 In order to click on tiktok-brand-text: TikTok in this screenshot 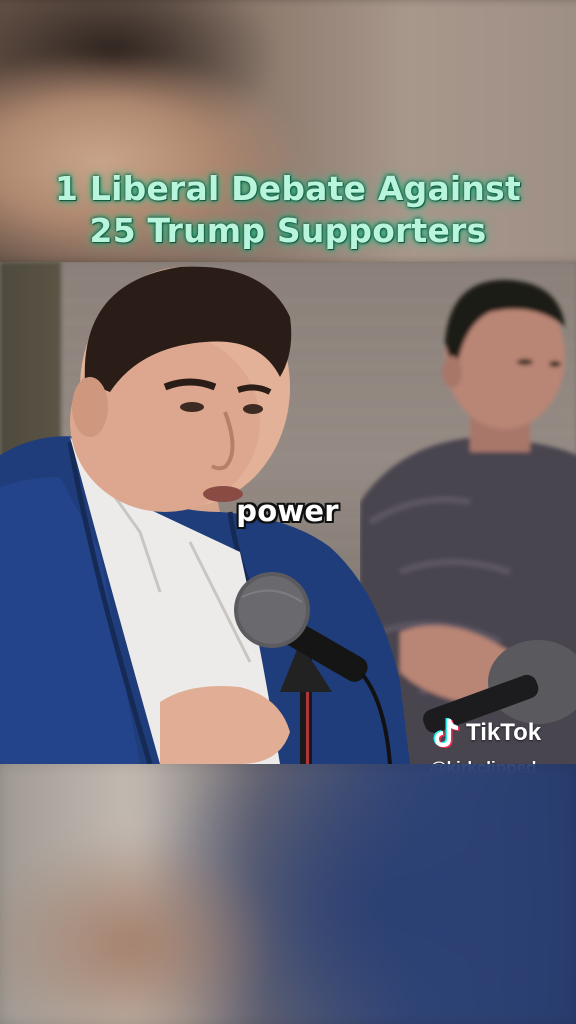, I will do `click(504, 732)`.